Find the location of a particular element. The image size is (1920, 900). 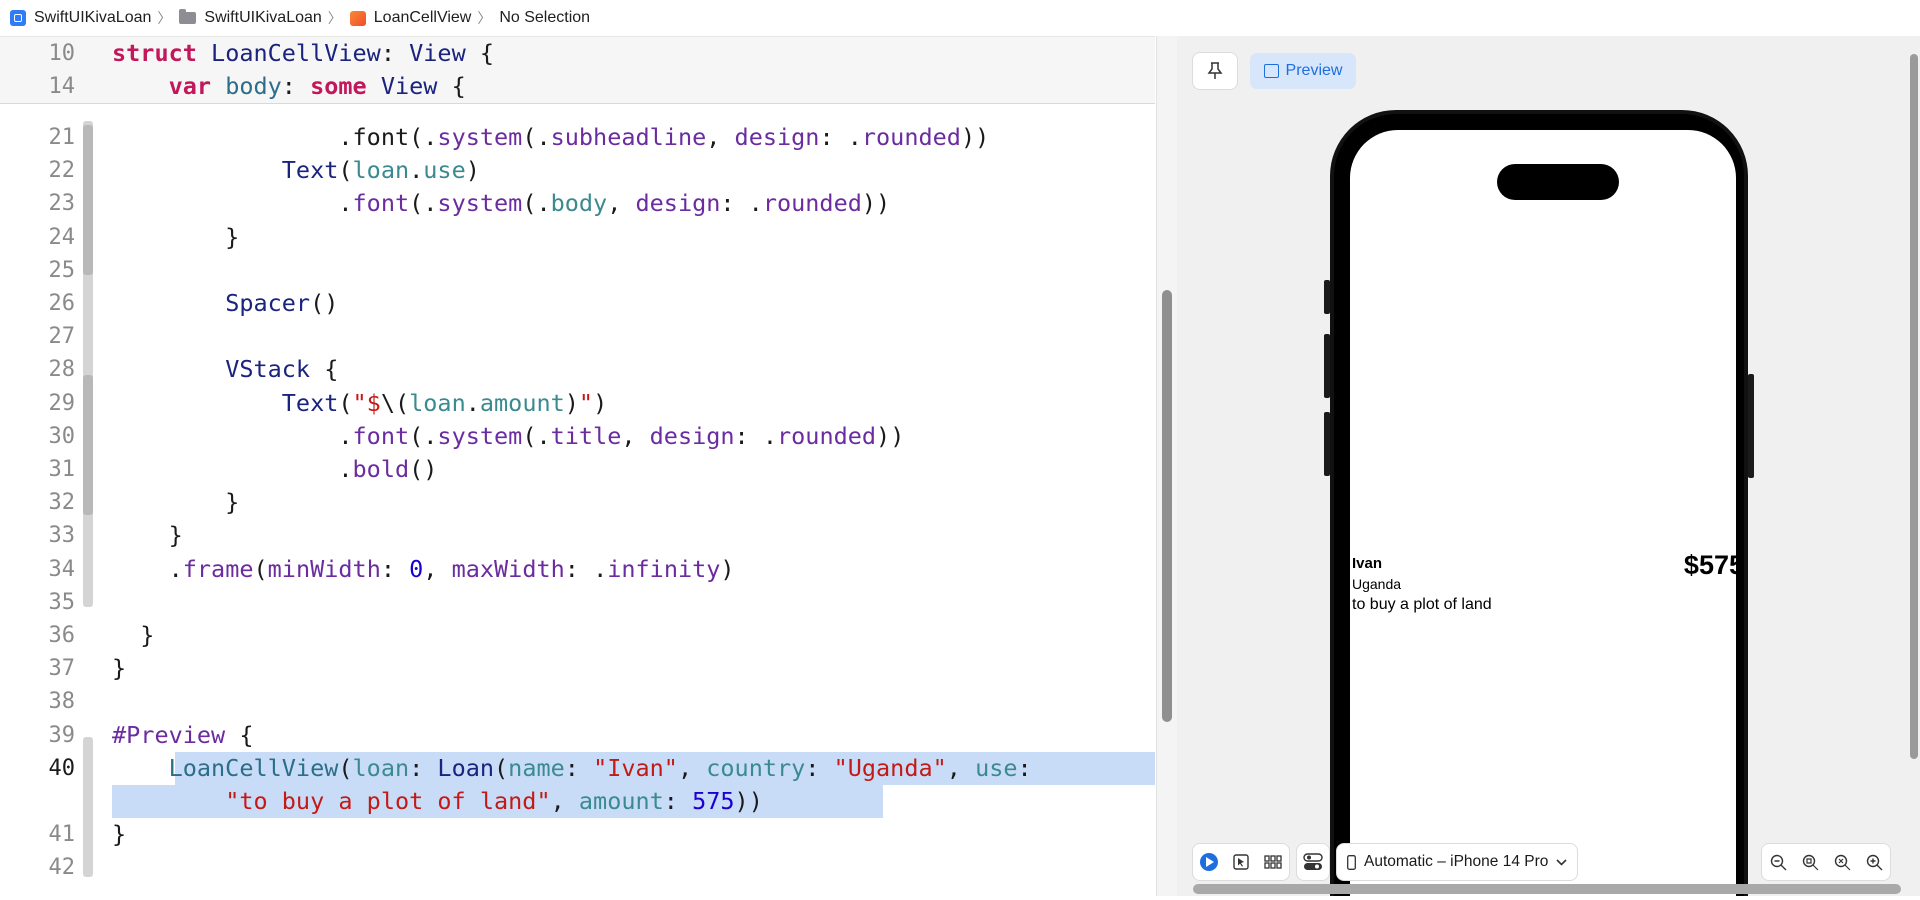

pin-preview-button is located at coordinates (1215, 71).